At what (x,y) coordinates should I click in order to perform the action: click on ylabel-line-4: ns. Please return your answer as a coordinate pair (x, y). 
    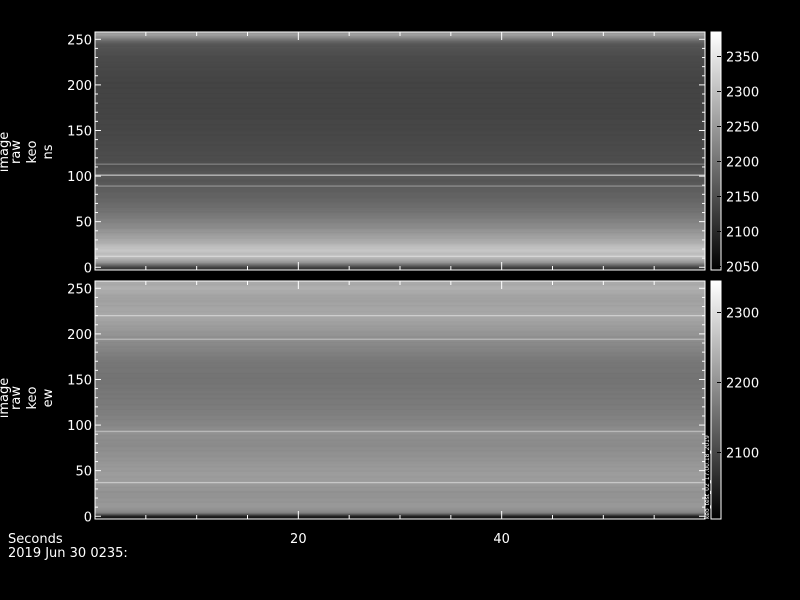
    Looking at the image, I should click on (48, 151).